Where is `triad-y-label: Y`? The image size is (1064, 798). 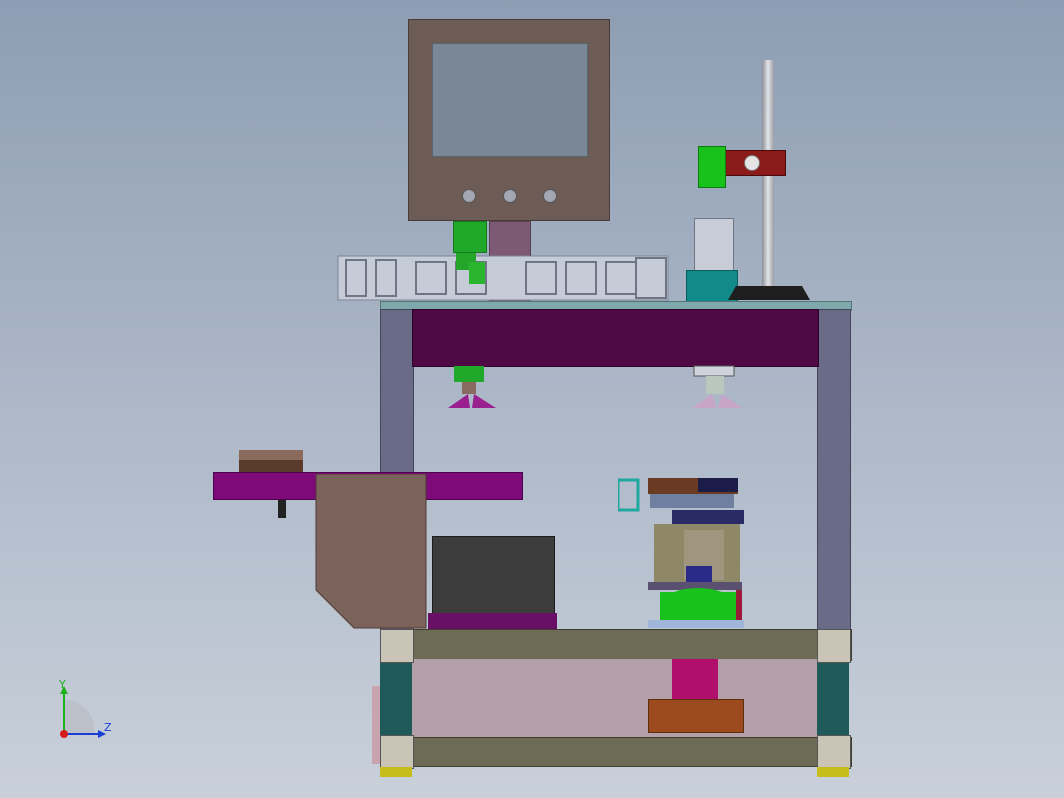 triad-y-label: Y is located at coordinates (62, 684).